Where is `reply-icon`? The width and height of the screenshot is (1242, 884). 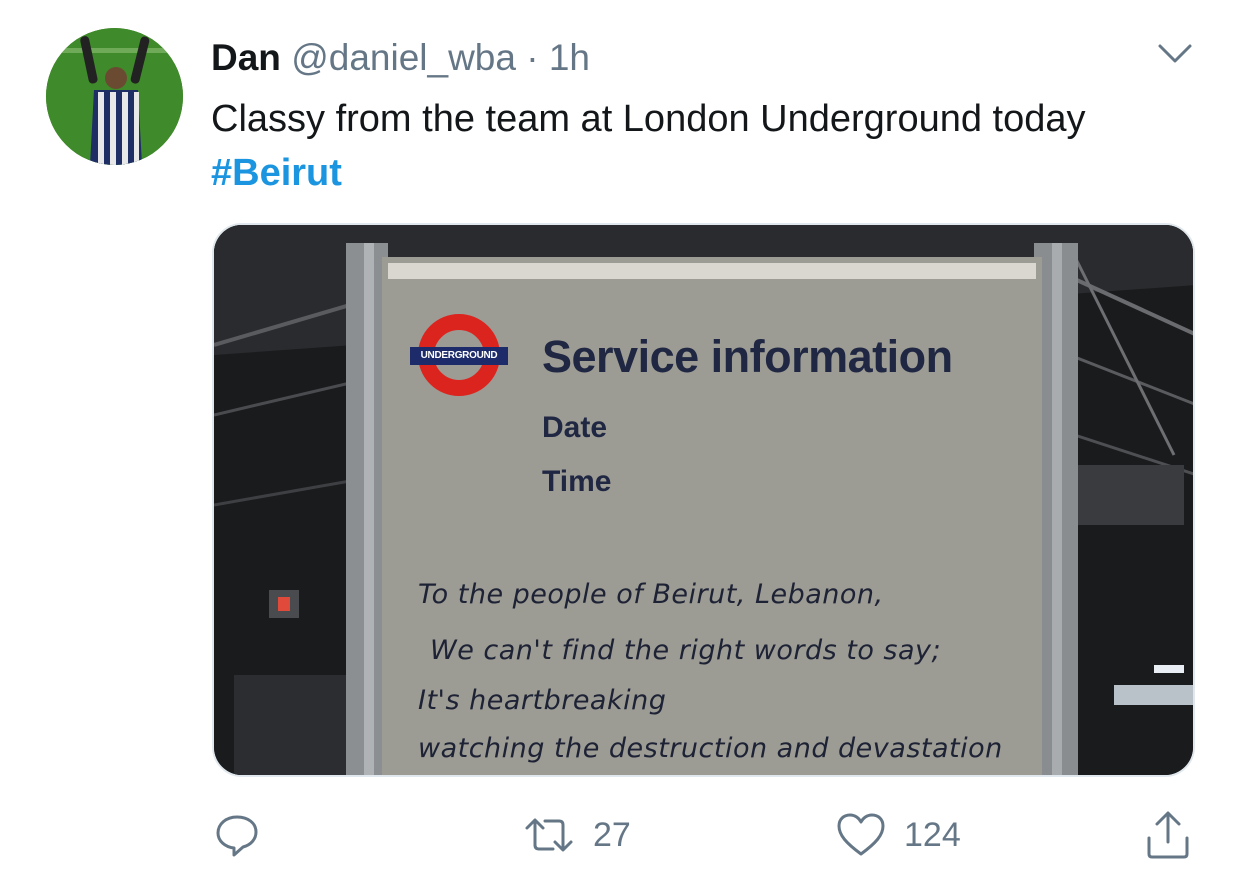 reply-icon is located at coordinates (237, 835).